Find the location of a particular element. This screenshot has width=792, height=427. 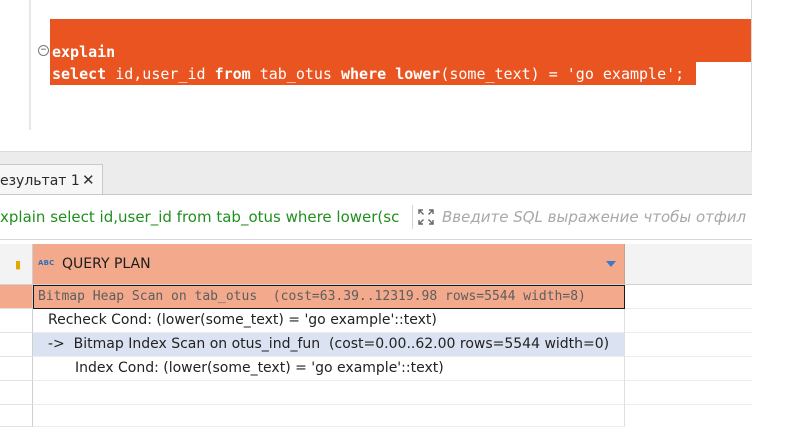

filter-input: Введите SQL выражение чтобы отфил is located at coordinates (597, 217).